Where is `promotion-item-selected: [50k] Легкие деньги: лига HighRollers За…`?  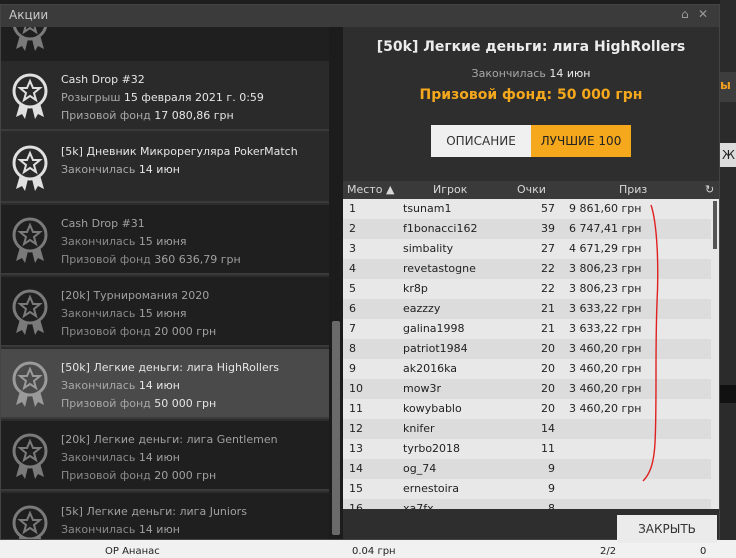 promotion-item-selected: [50k] Легкие деньги: лига HighRollers За… is located at coordinates (165, 384).